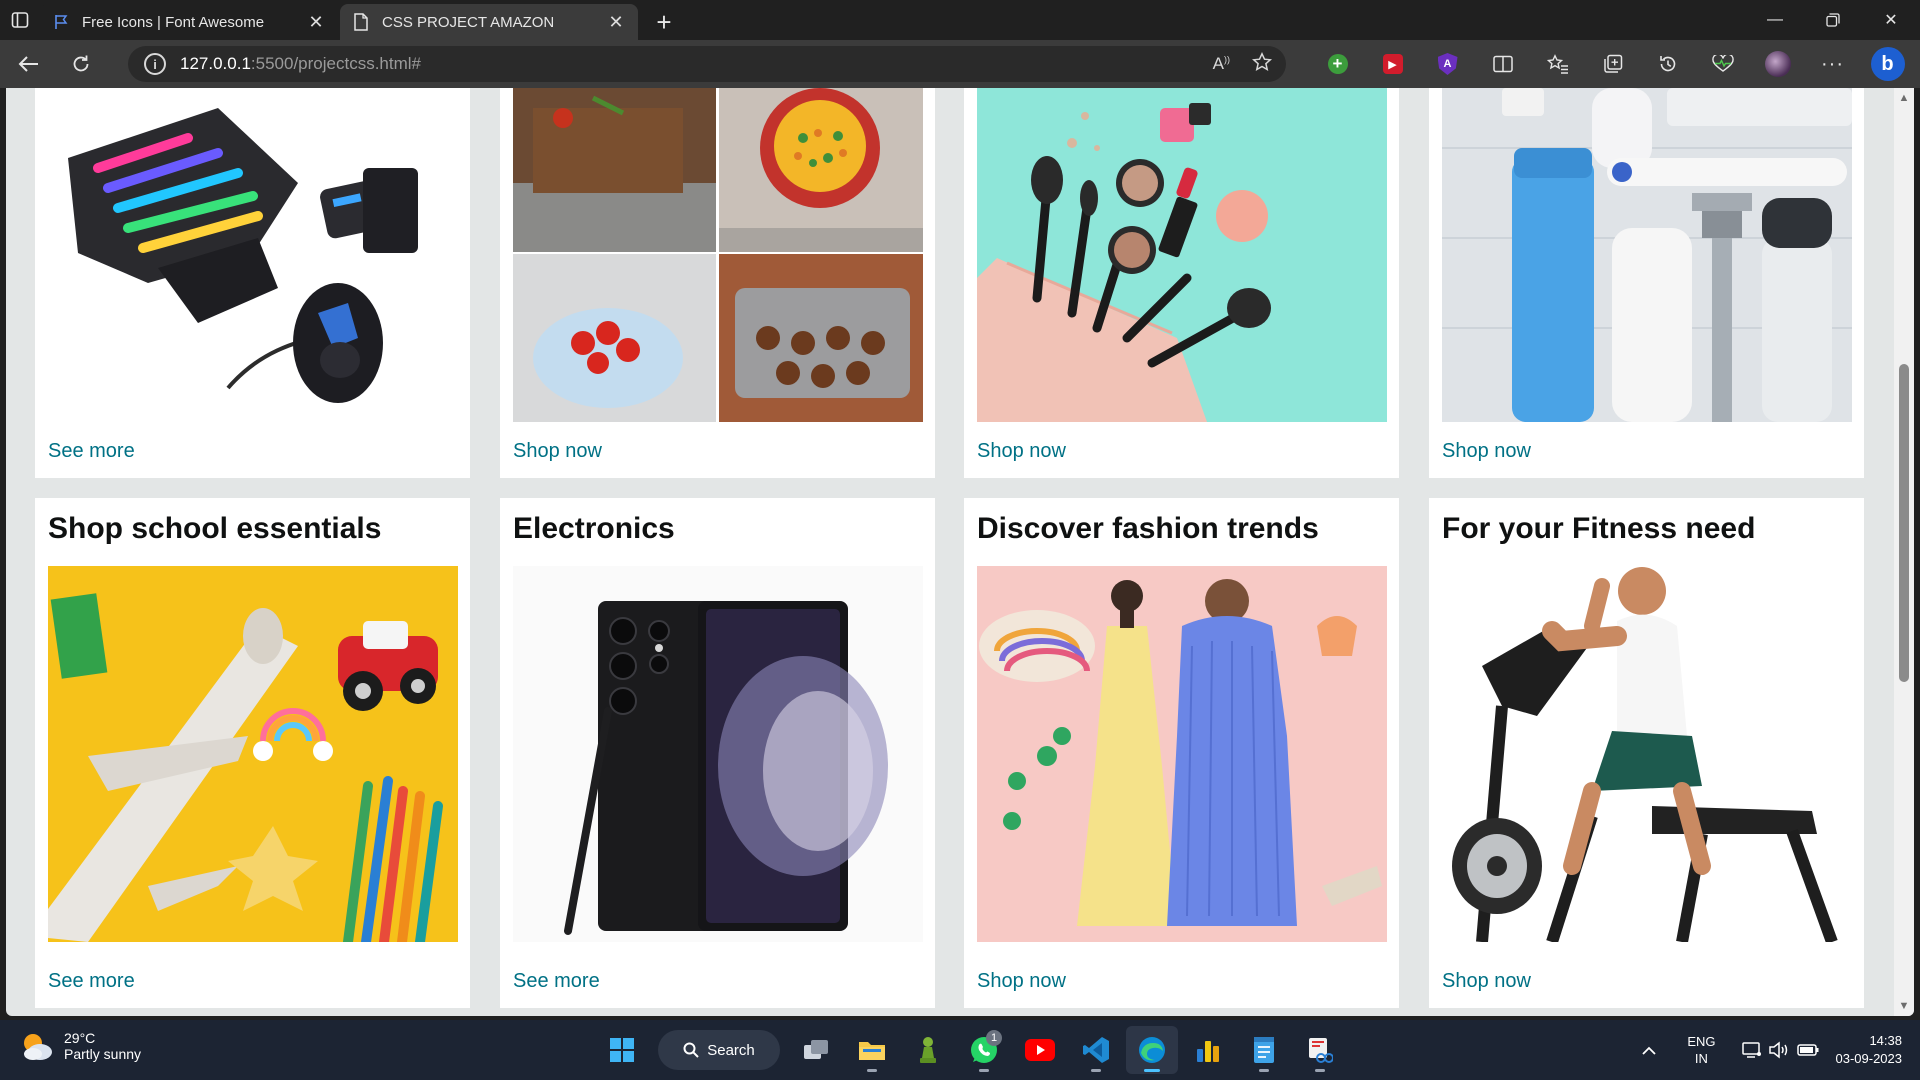 The image size is (1920, 1080). What do you see at coordinates (335, 63) in the screenshot?
I see `url-path: :5500/projectcss.html#` at bounding box center [335, 63].